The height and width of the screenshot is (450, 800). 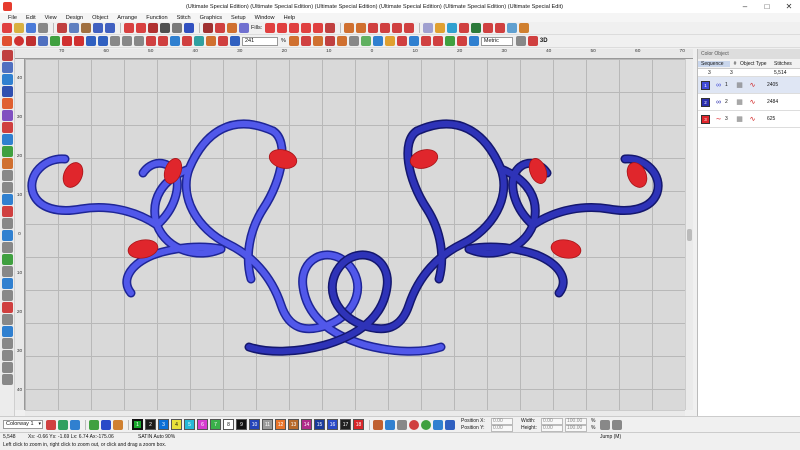 I want to click on colorway-select: Colorway 1 ▾, so click(x=23, y=424).